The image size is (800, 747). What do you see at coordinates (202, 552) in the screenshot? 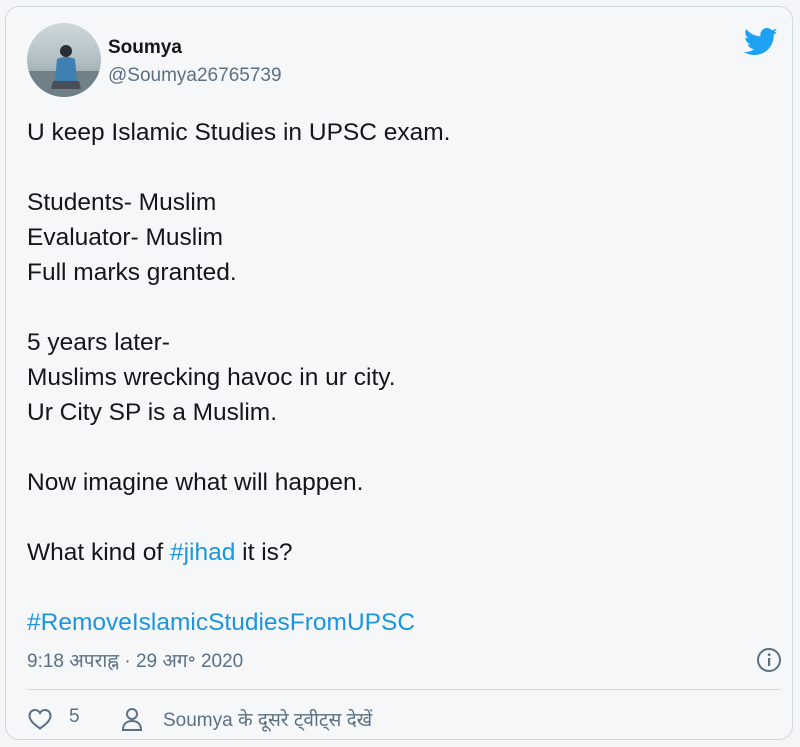
I see `hashtag-jihad-link: #jihad` at bounding box center [202, 552].